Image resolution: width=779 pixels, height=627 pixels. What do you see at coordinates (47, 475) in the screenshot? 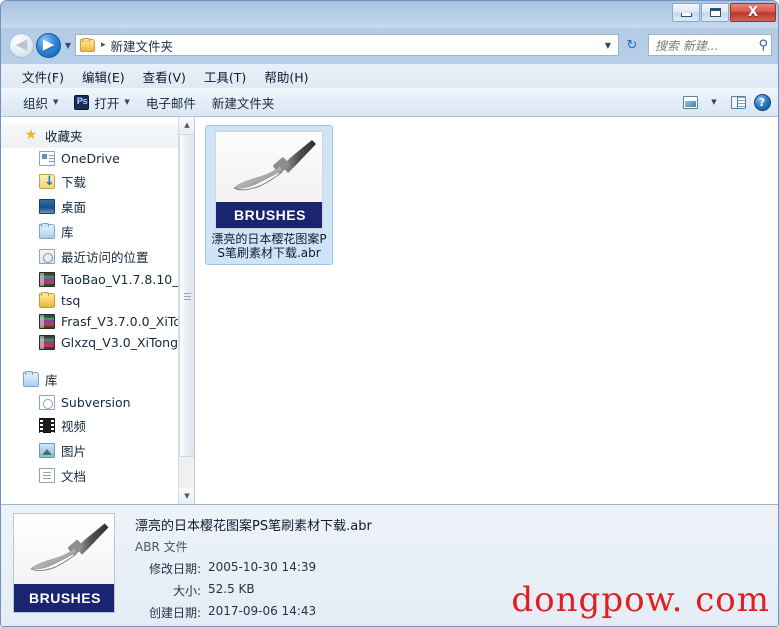
I see `documents-icon` at bounding box center [47, 475].